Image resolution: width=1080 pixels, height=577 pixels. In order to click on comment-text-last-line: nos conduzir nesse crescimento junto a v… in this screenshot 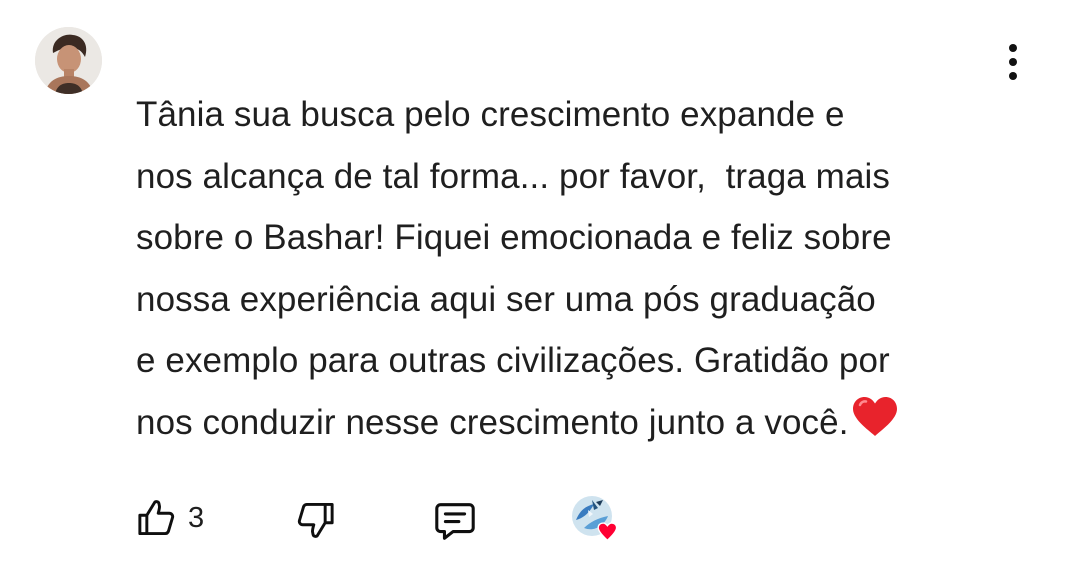, I will do `click(586, 423)`.